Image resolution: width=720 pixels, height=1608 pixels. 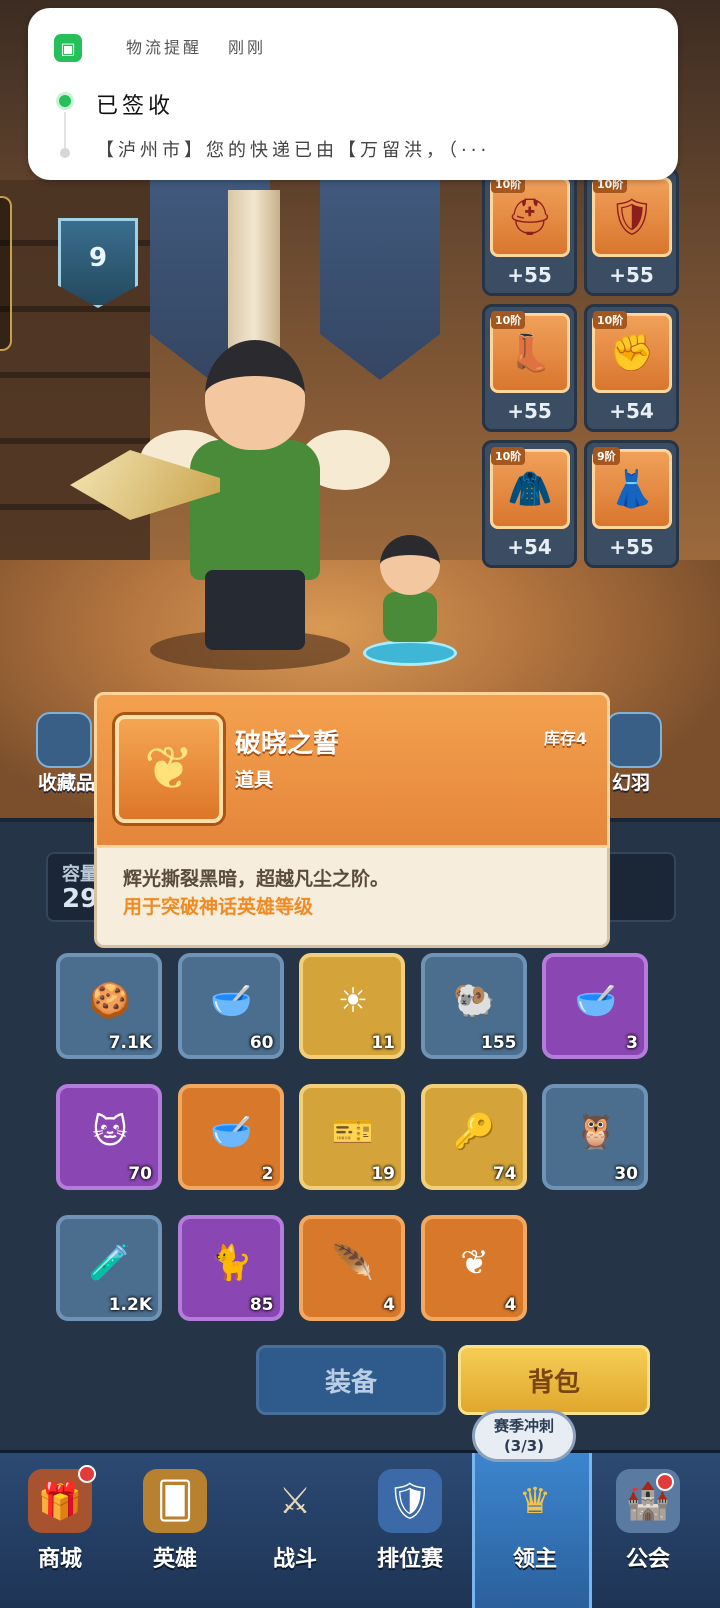 I want to click on side-drawer-handle, so click(x=6, y=273).